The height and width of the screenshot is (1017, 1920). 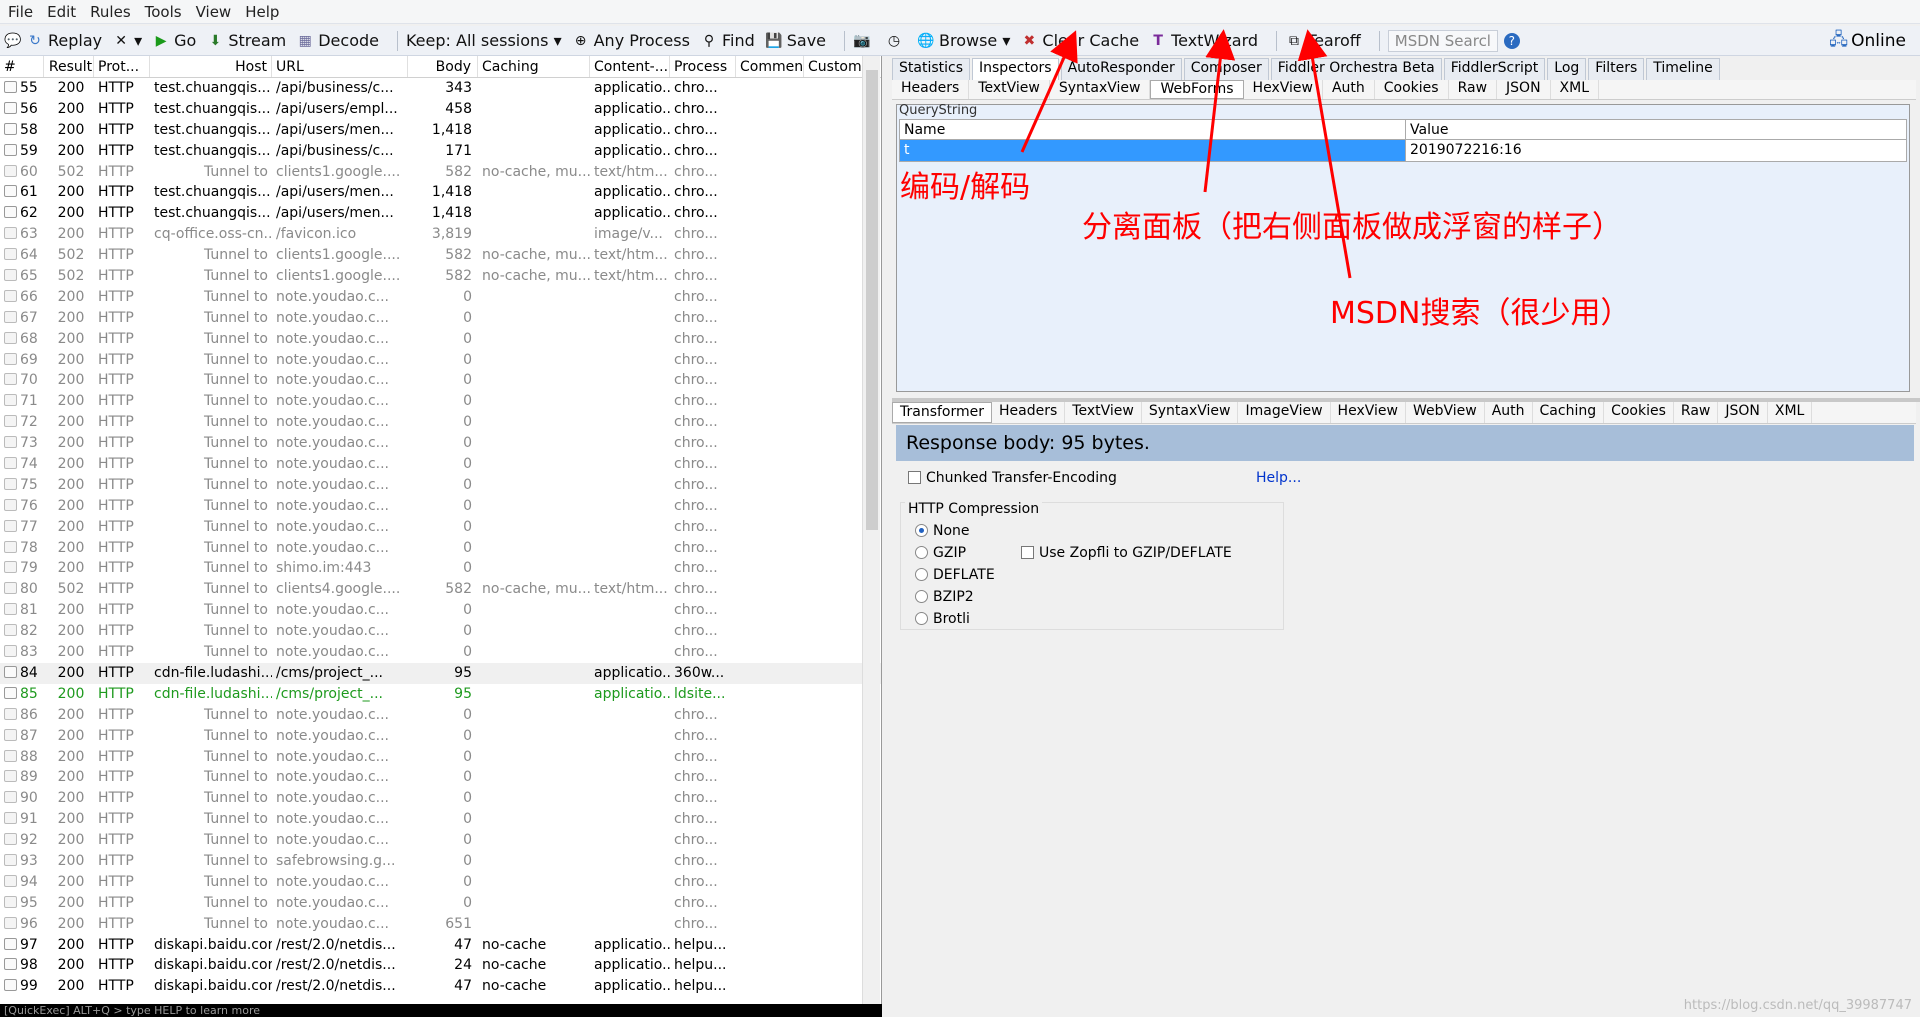 I want to click on annotation-tearoff: 分离面板（把右侧面板做成浮窗的样子）, so click(x=1352, y=227).